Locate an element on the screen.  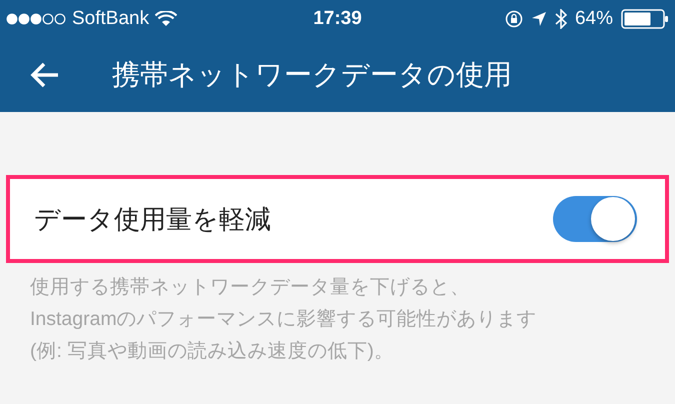
signal-icon is located at coordinates (36, 19).